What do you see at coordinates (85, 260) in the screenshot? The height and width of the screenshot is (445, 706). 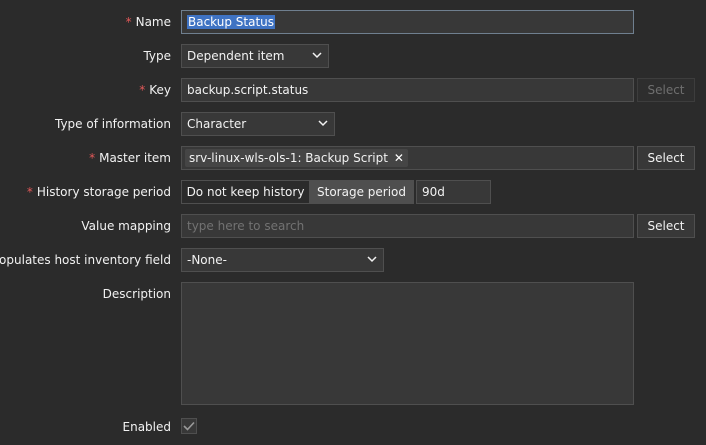 I see `inventory-label: Populates host inventory field` at bounding box center [85, 260].